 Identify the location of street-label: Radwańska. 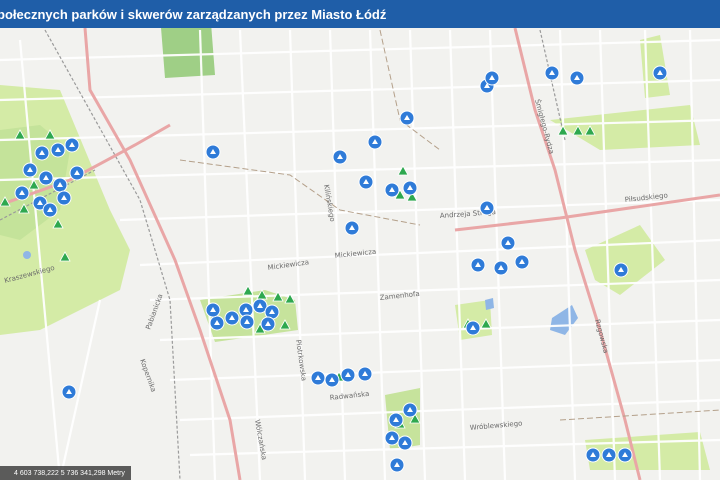
(349, 396).